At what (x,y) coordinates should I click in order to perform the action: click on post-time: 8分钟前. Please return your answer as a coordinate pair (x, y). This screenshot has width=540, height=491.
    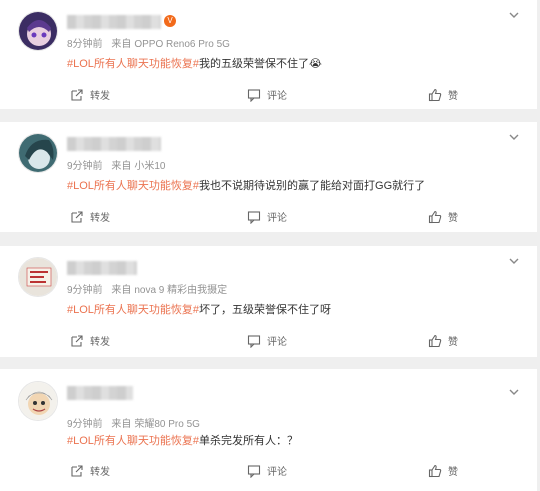
    Looking at the image, I should click on (85, 44).